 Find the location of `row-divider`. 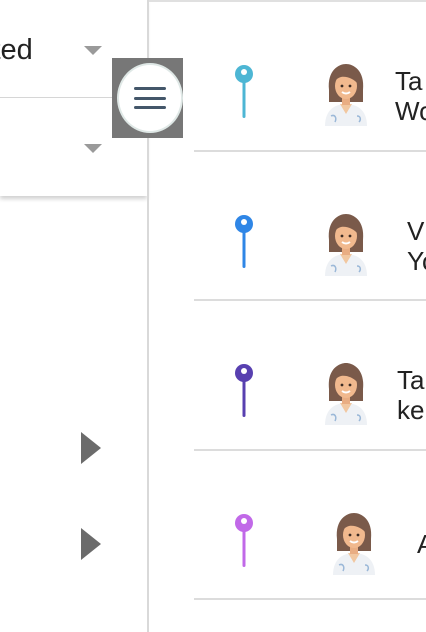

row-divider is located at coordinates (310, 599).